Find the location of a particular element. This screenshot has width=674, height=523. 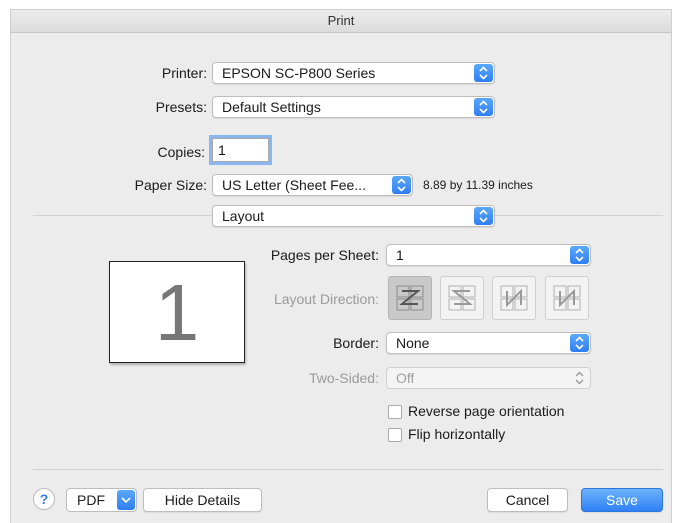

cancel-button: Cancel is located at coordinates (527, 500).